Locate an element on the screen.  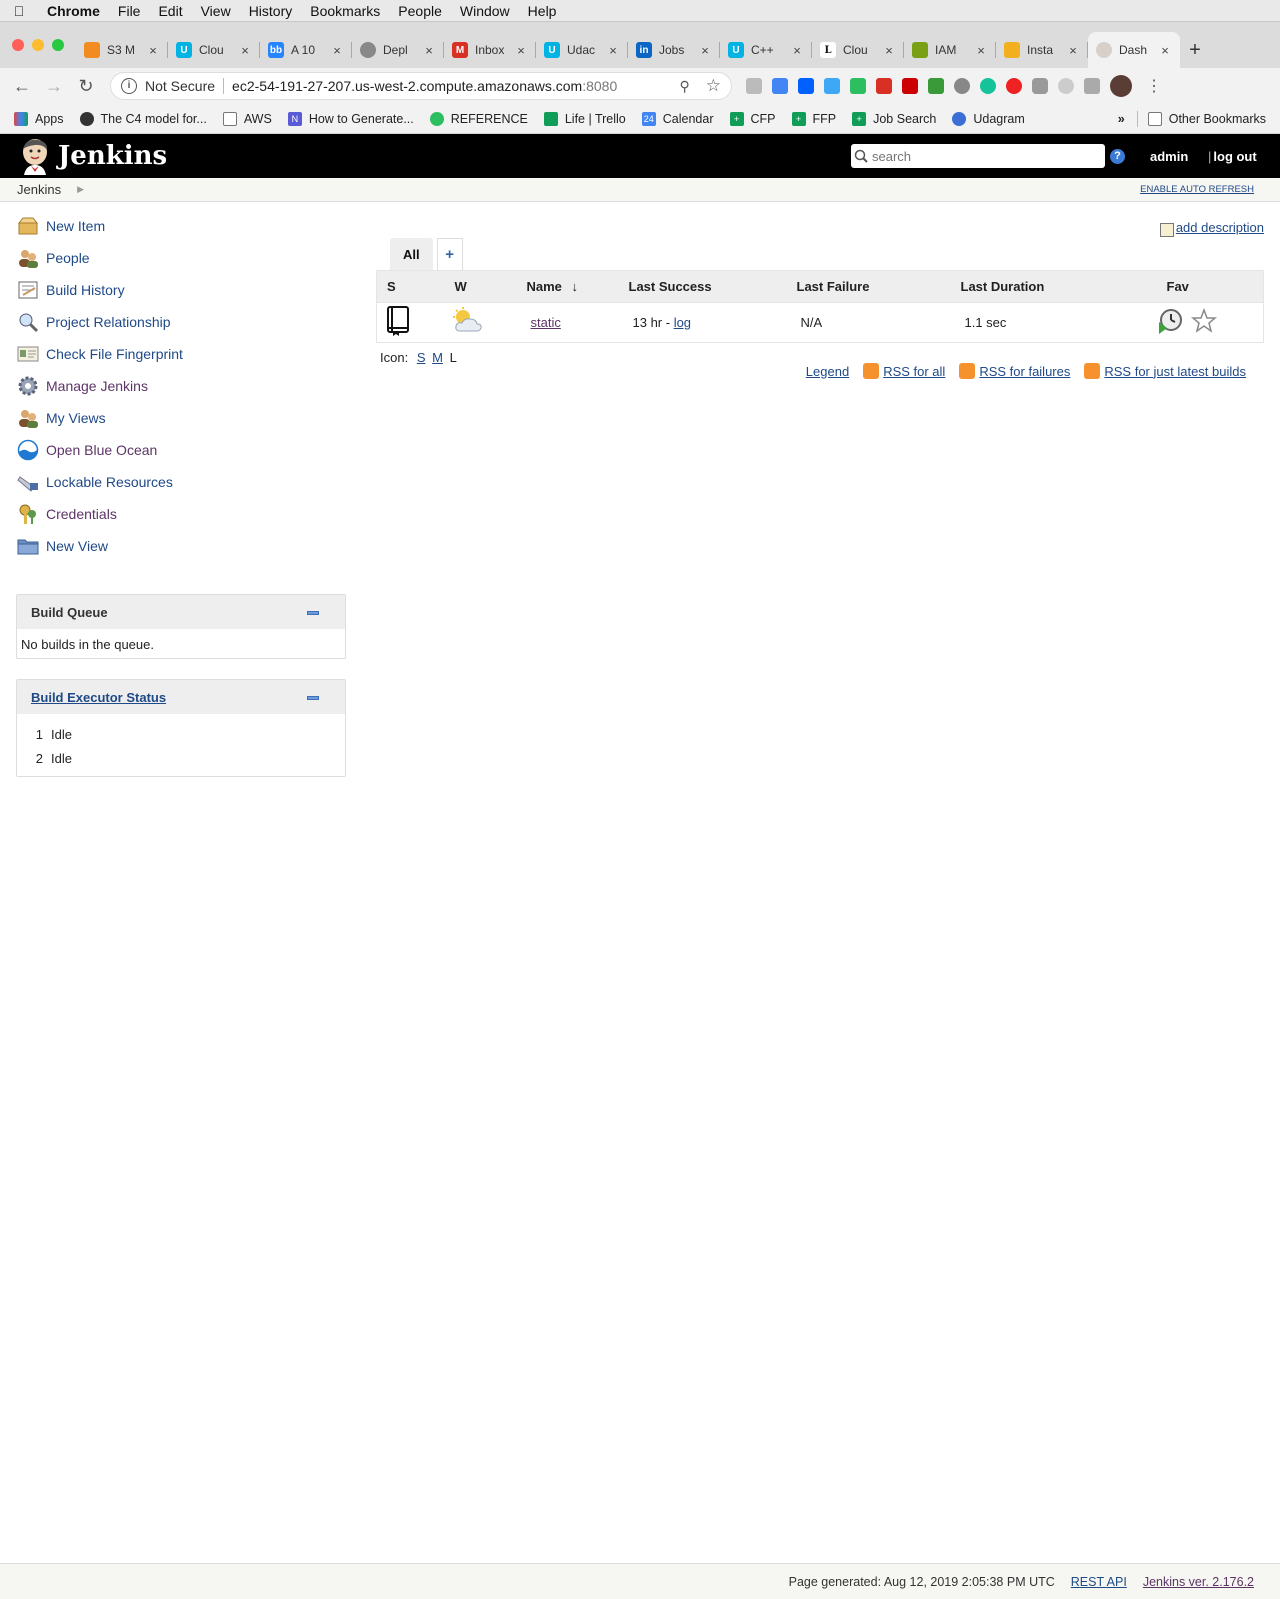
browser-tab: Insta × is located at coordinates (1042, 50).